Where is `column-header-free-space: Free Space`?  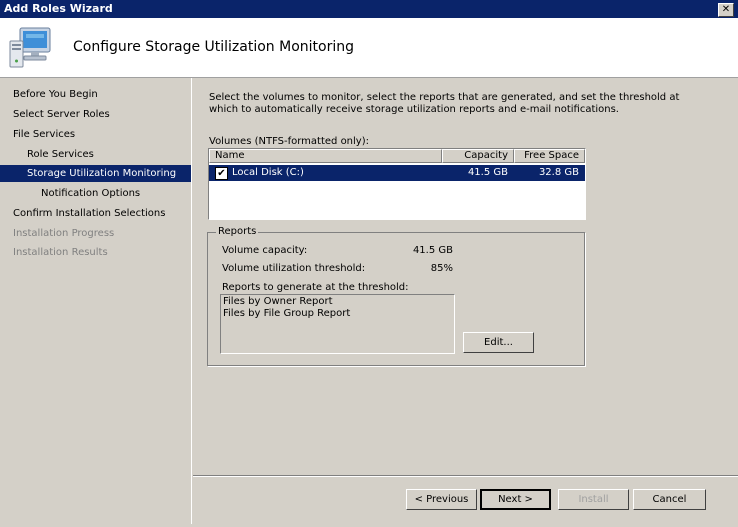
column-header-free-space: Free Space is located at coordinates (549, 156).